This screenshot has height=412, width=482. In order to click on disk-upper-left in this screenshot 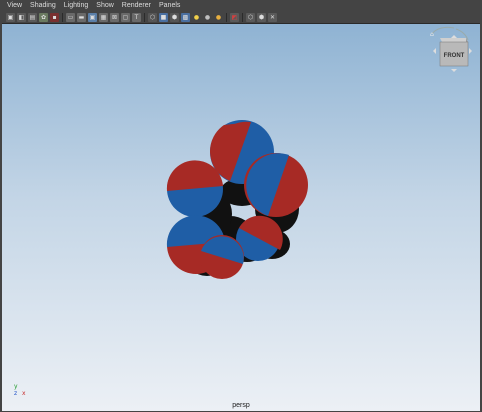, I will do `click(194, 188)`.